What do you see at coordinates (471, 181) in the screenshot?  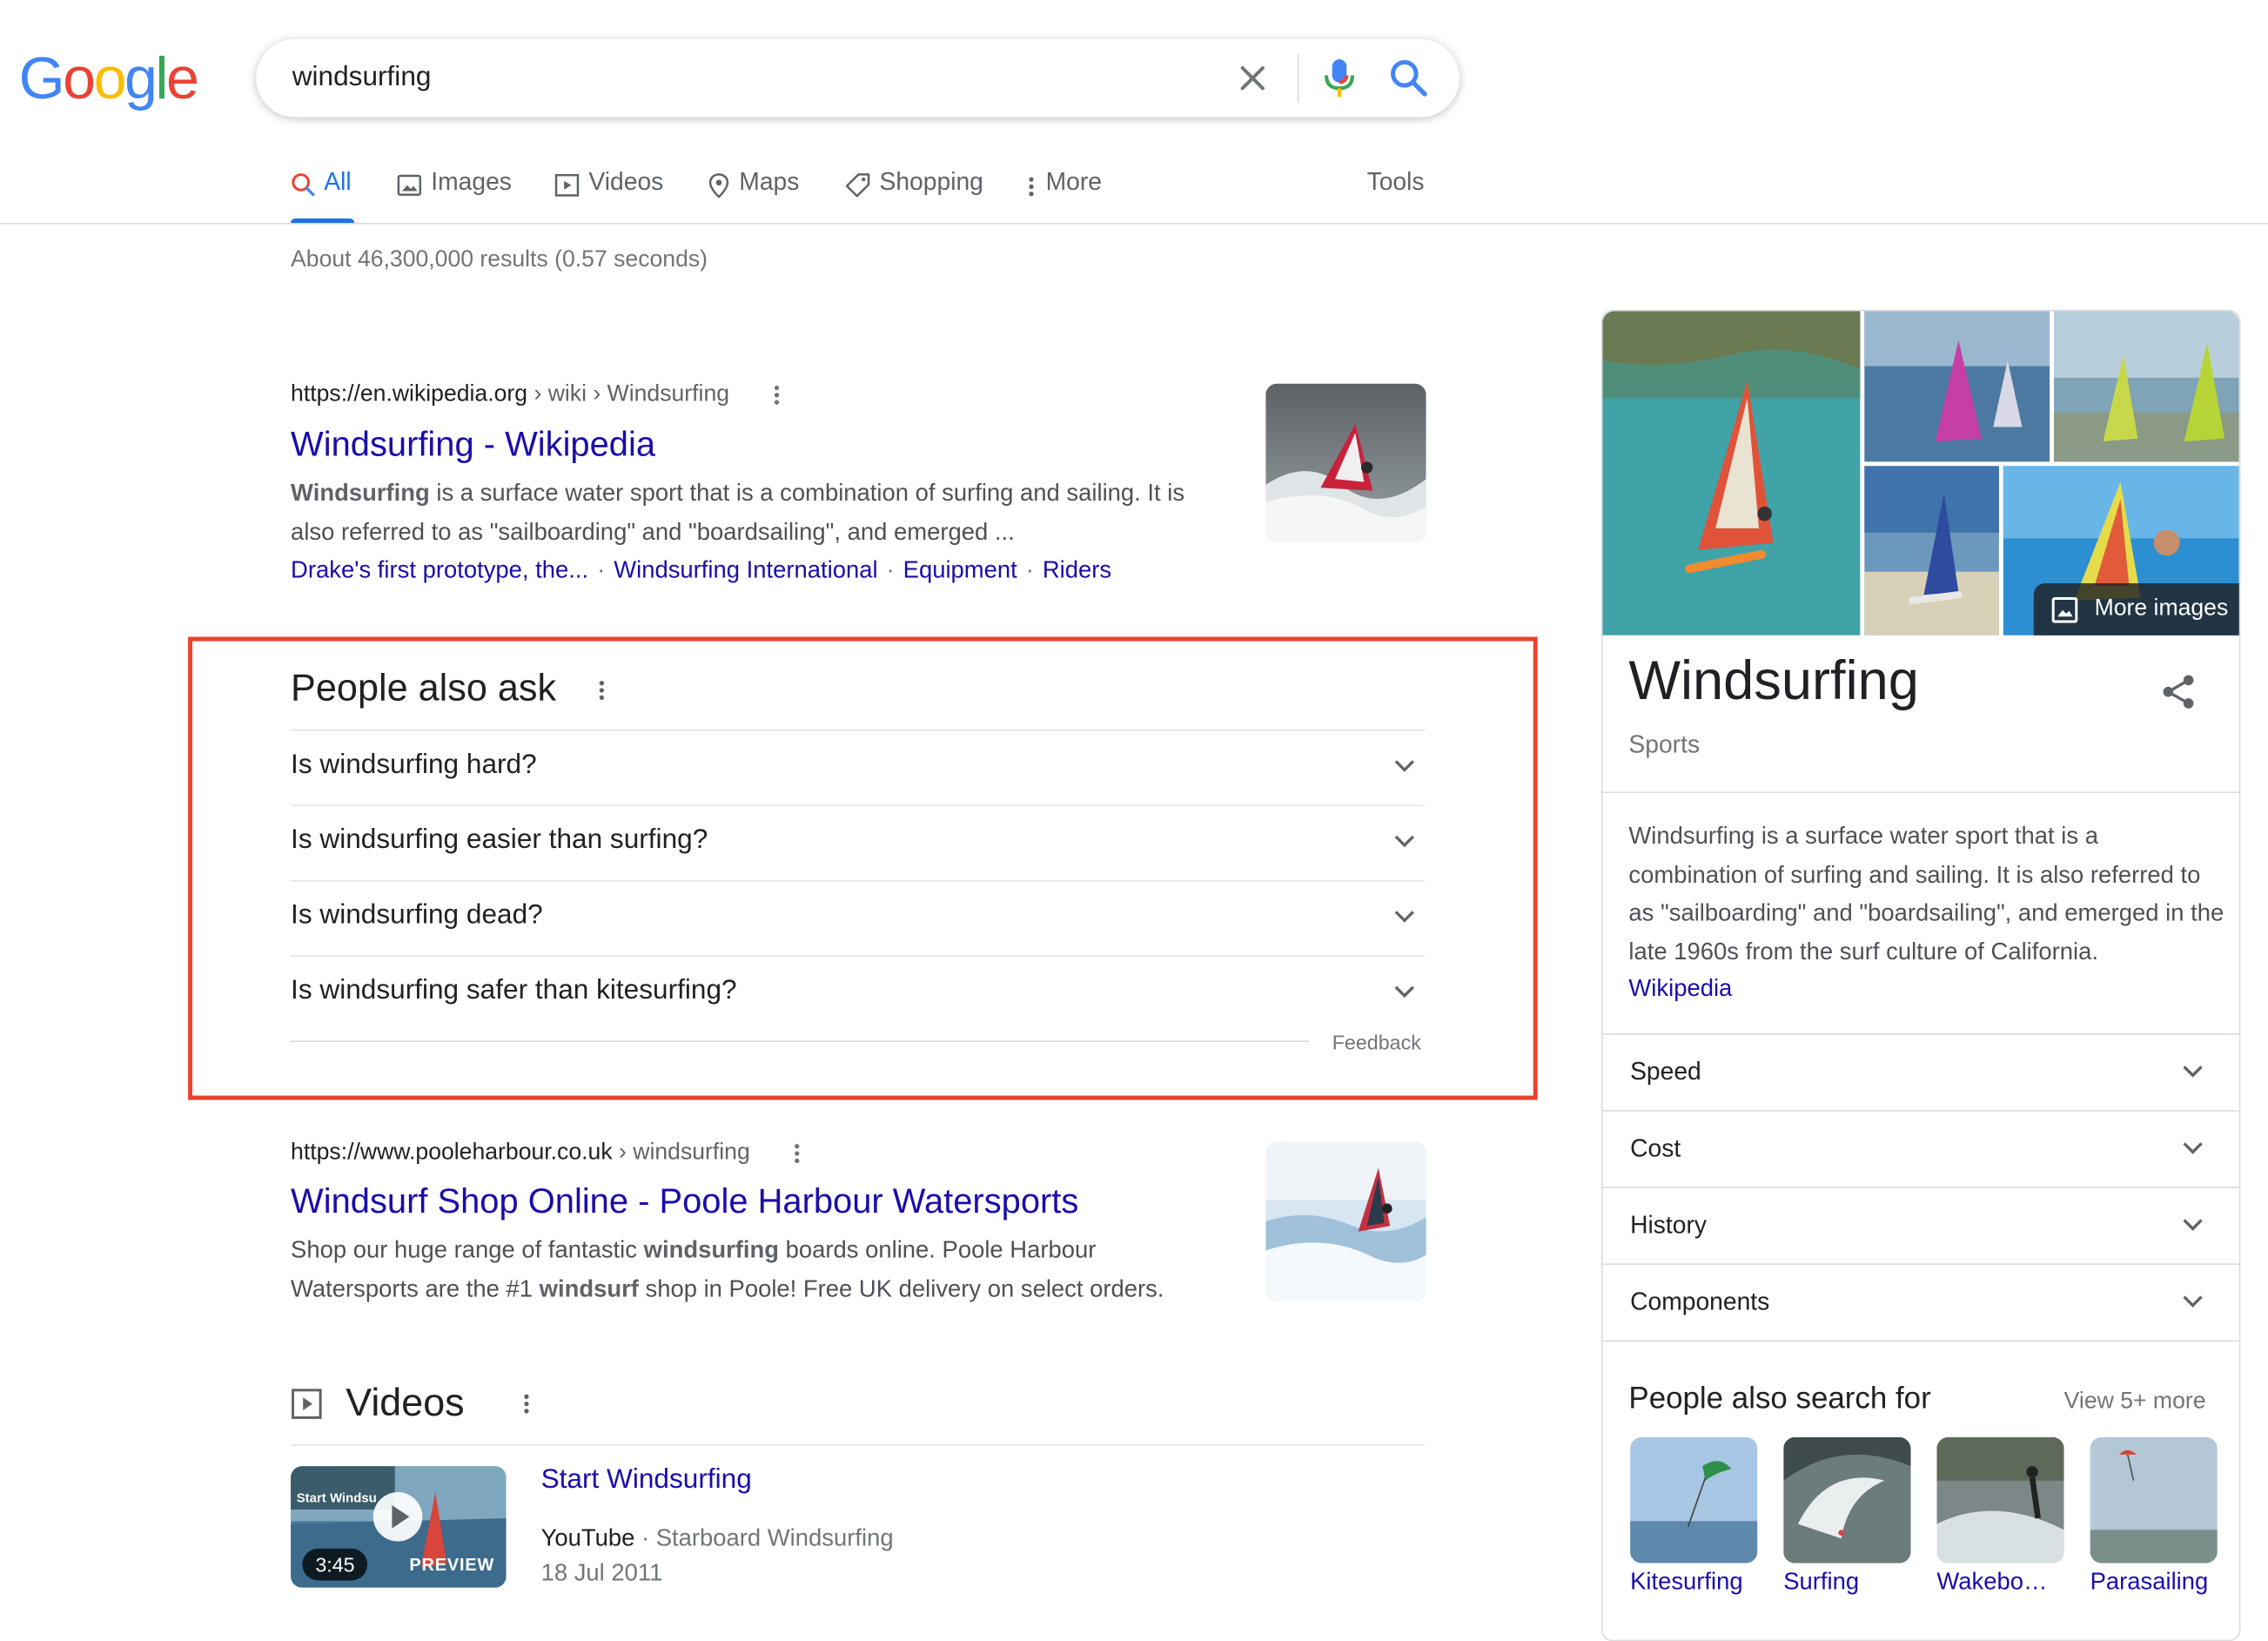 I see `tab-label: Images` at bounding box center [471, 181].